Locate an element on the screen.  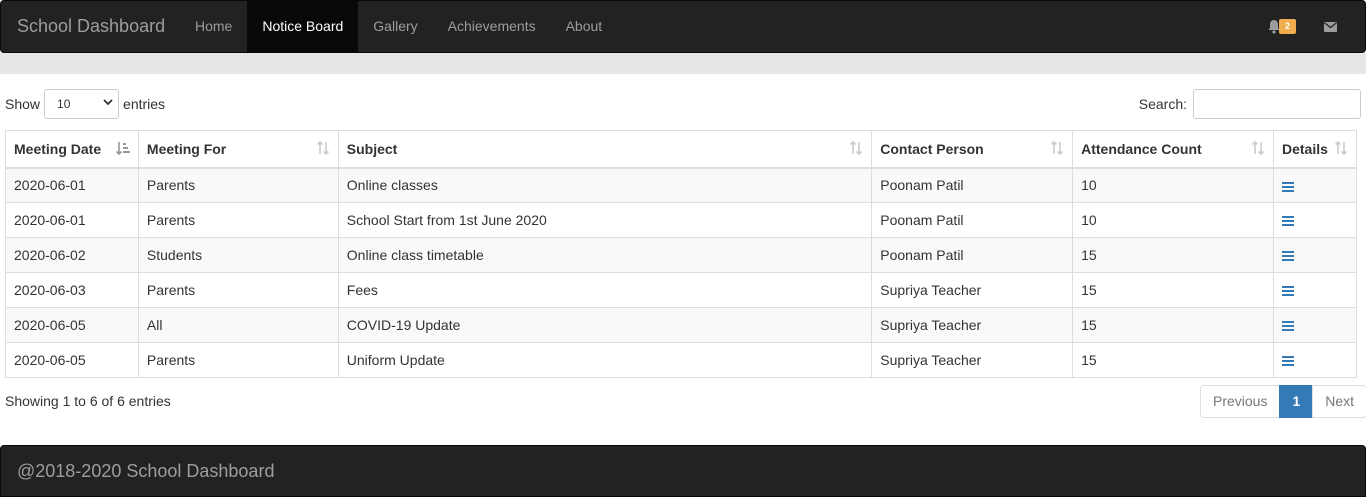
entries-select-wrap: 10 is located at coordinates (81, 104).